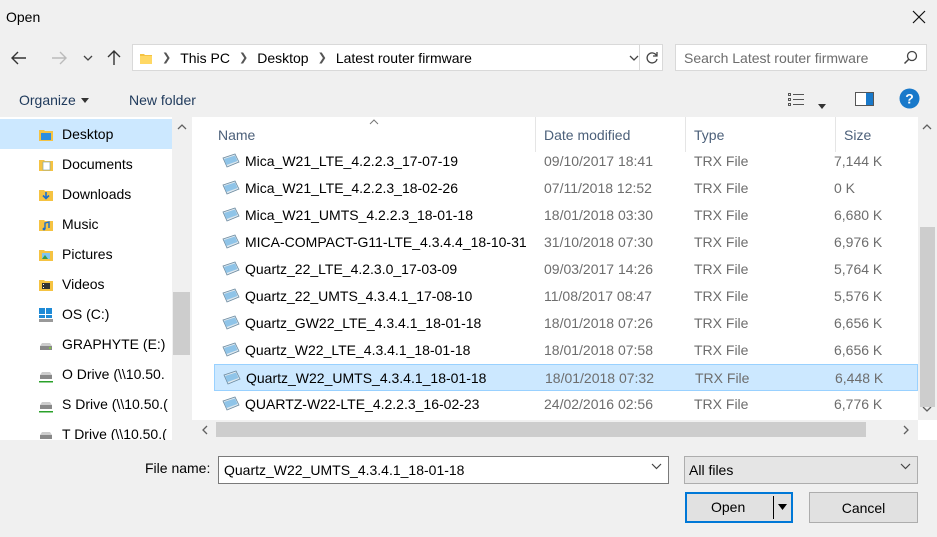 The height and width of the screenshot is (537, 937). I want to click on arrow-right-icon, so click(59, 58).